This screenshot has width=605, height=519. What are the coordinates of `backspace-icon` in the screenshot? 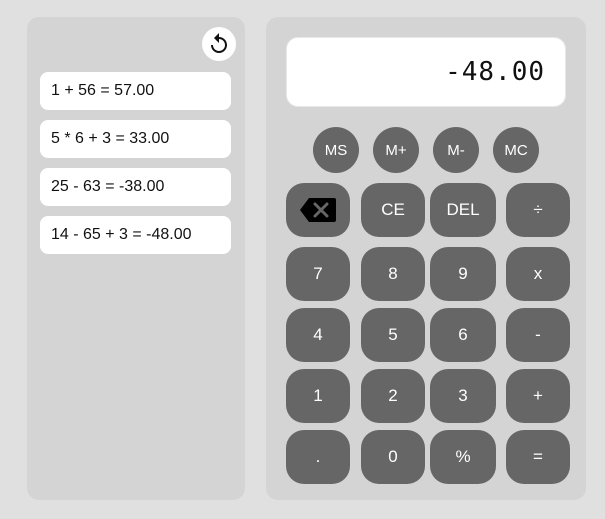 It's located at (318, 210).